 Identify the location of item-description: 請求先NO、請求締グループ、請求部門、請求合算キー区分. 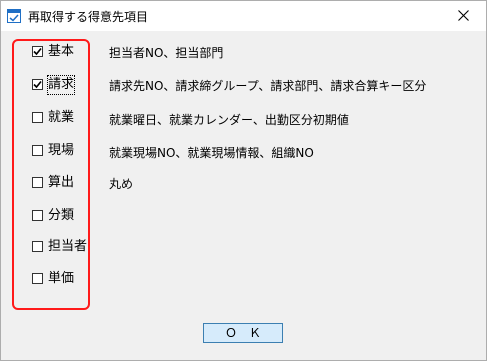
(268, 86).